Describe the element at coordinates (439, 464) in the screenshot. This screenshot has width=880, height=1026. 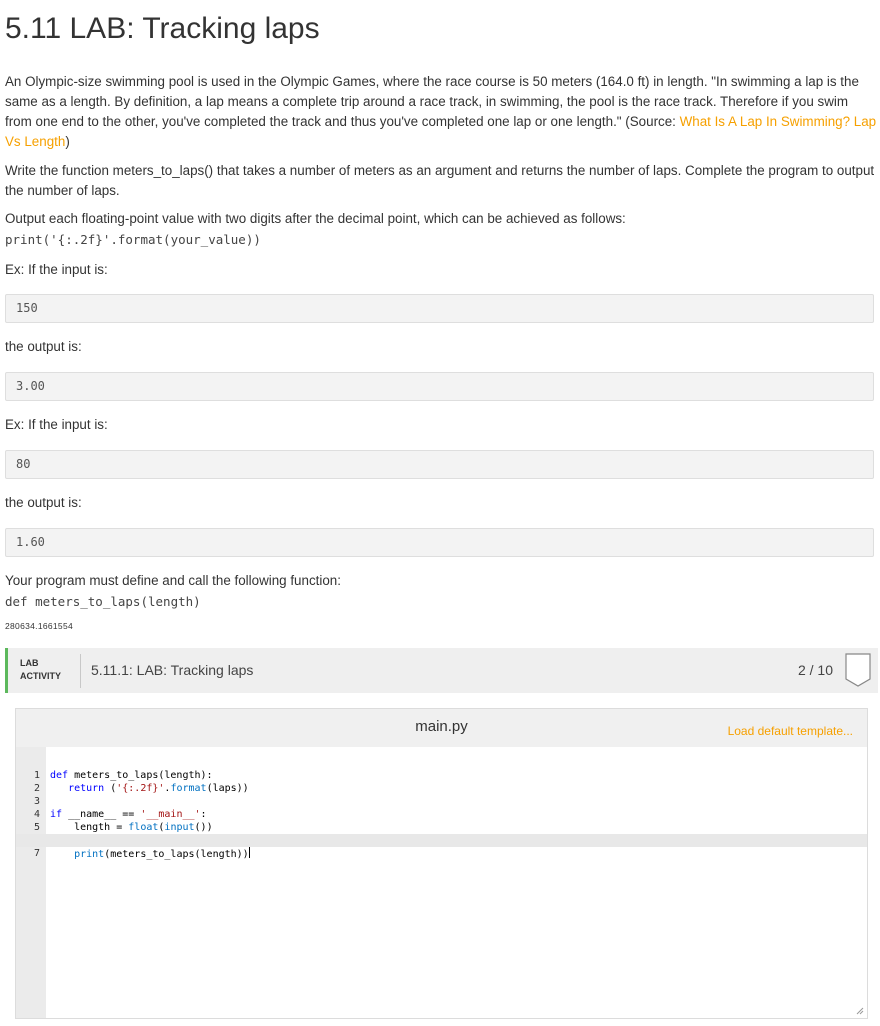
I see `example2-input-box: 80` at that location.